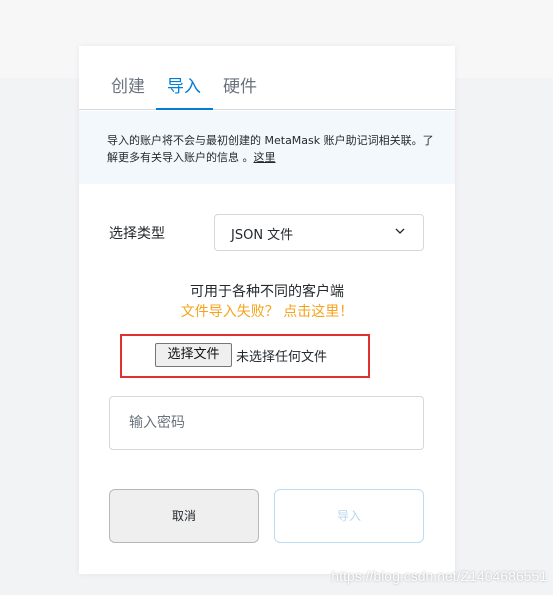 Image resolution: width=553 pixels, height=595 pixels. What do you see at coordinates (137, 234) in the screenshot?
I see `select-type-label: 选择类型` at bounding box center [137, 234].